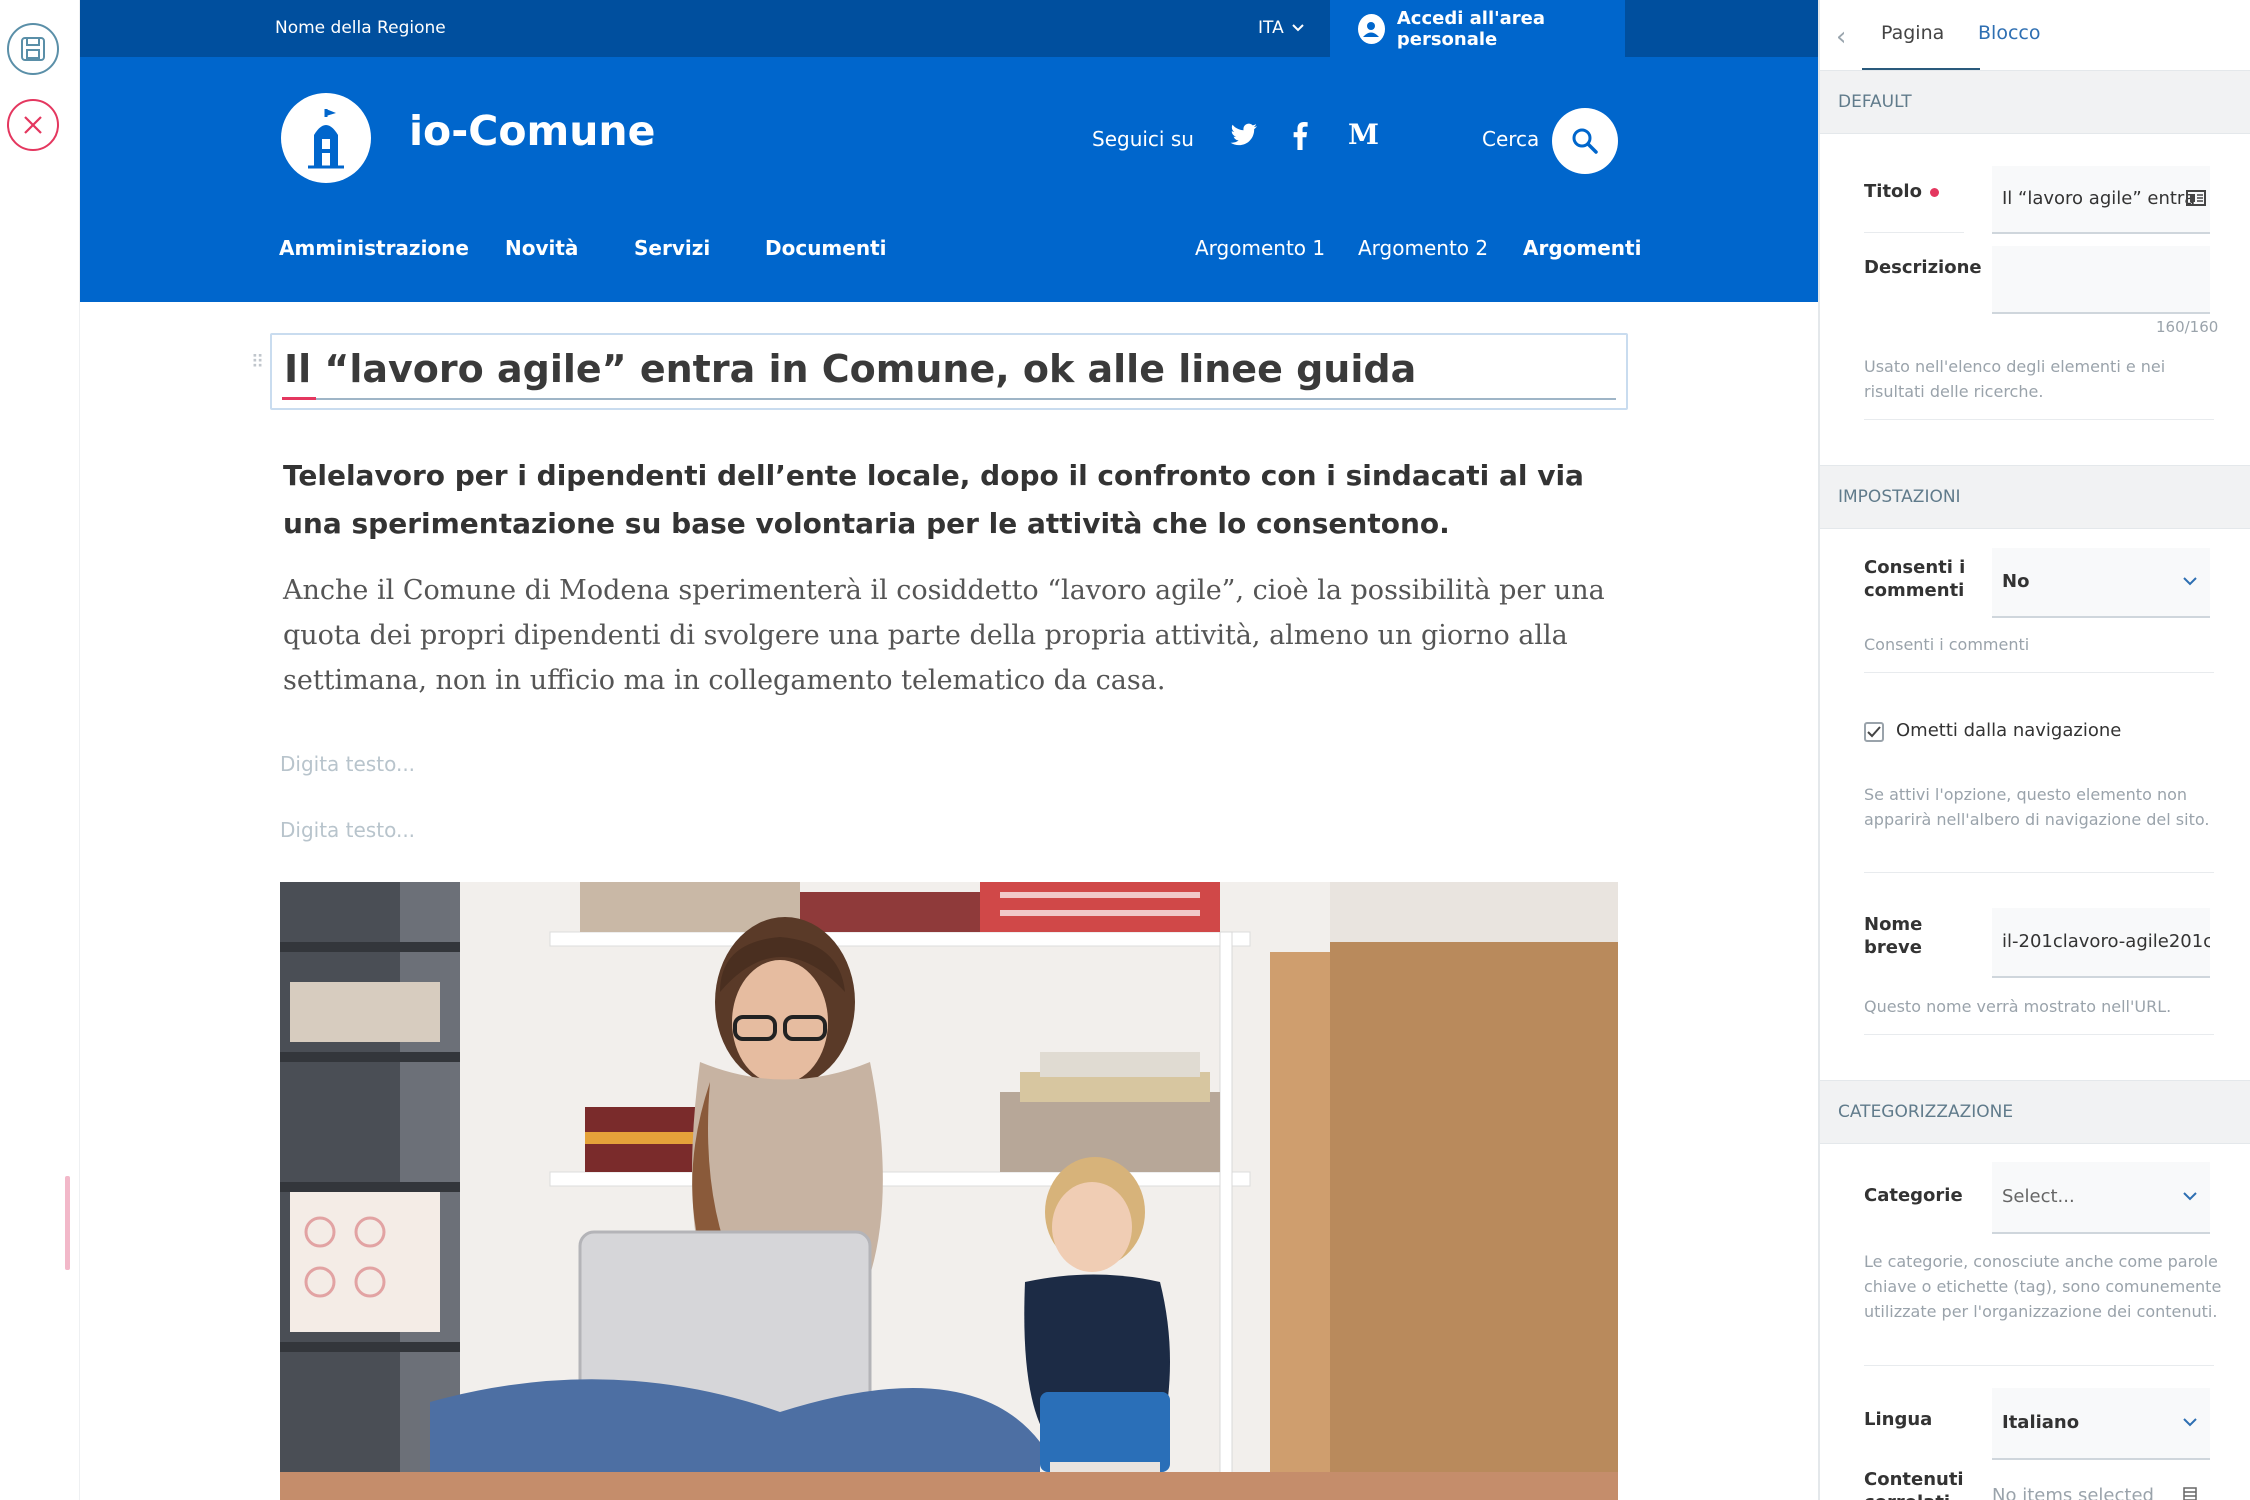  I want to click on medium-icon: M, so click(1363, 134).